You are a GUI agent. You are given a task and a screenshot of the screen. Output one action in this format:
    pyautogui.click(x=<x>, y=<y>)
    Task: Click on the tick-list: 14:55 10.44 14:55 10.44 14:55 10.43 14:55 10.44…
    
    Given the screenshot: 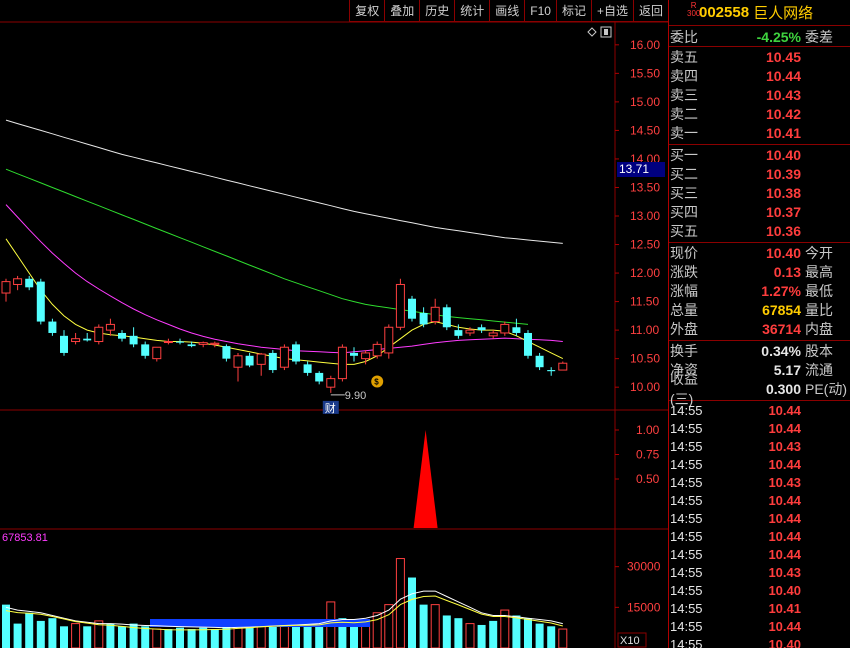 What is the action you would take?
    pyautogui.click(x=759, y=524)
    